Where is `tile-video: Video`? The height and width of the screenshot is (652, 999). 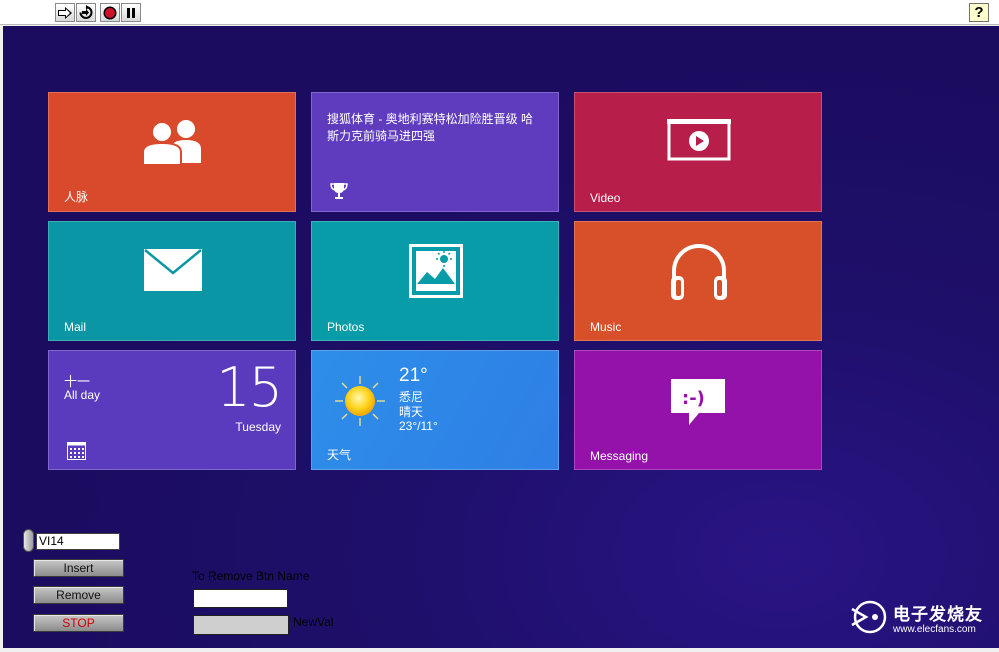 tile-video: Video is located at coordinates (698, 152).